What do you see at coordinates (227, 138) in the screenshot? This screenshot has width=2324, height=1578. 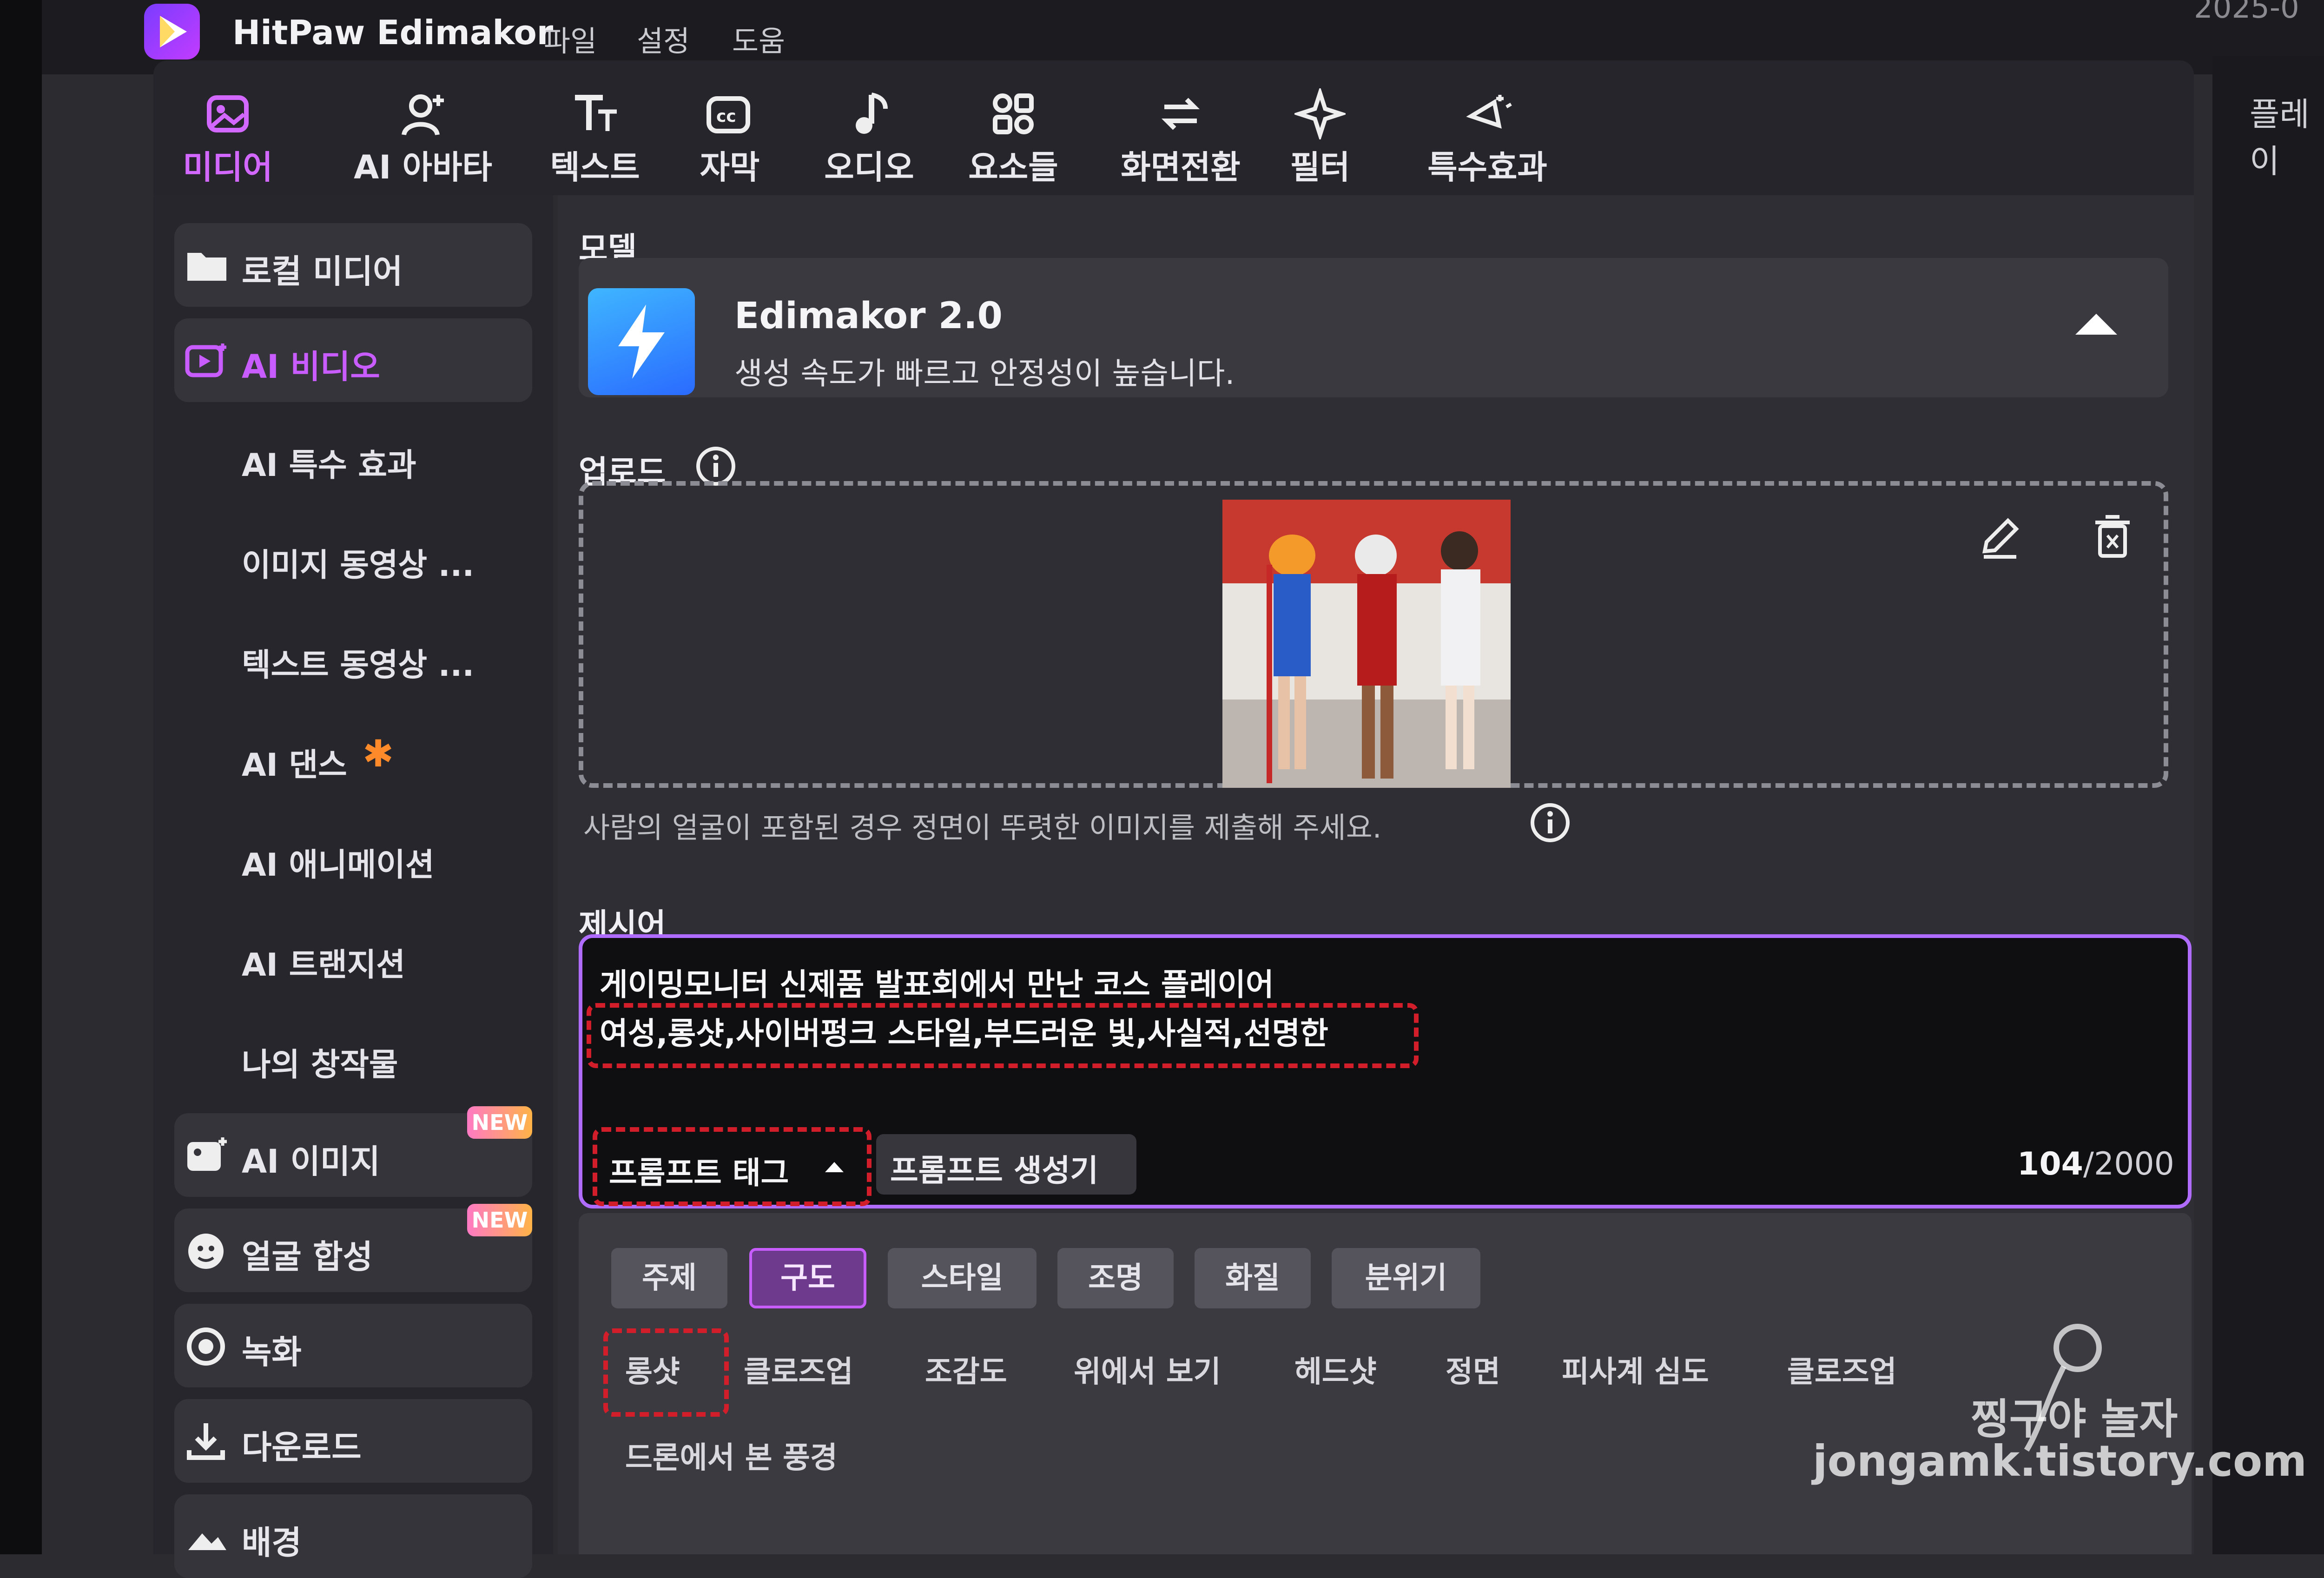 I see `tool-media: 미디어` at bounding box center [227, 138].